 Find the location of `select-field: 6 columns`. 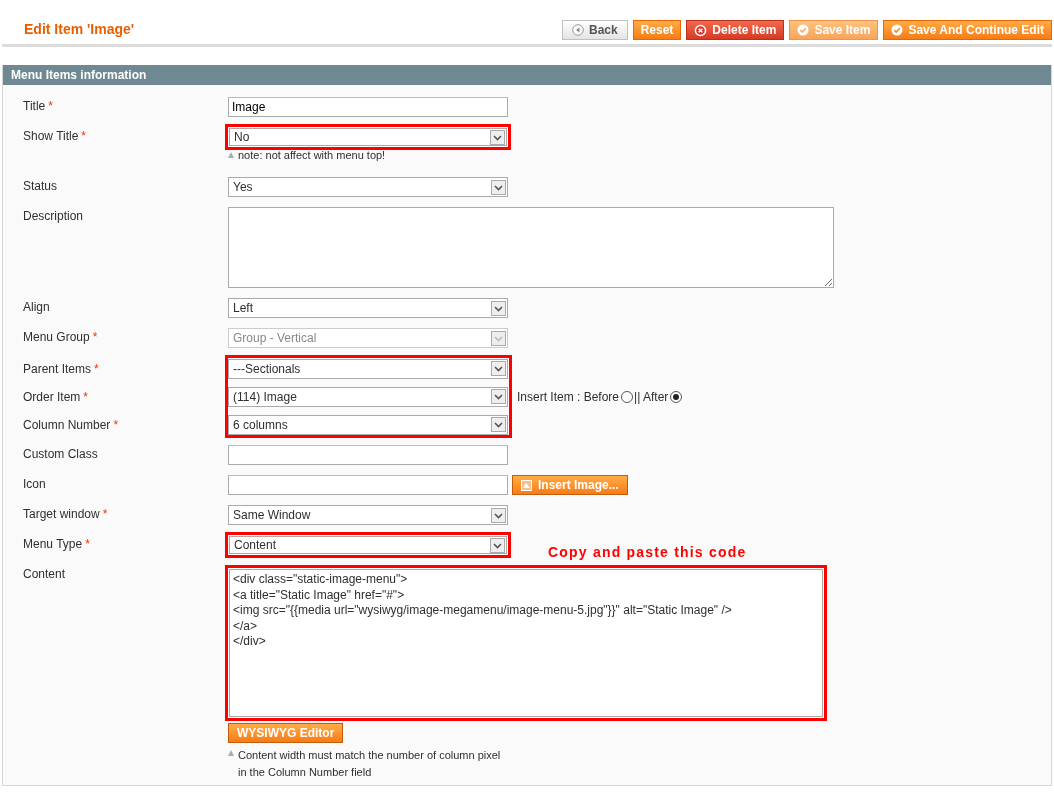

select-field: 6 columns is located at coordinates (368, 424).